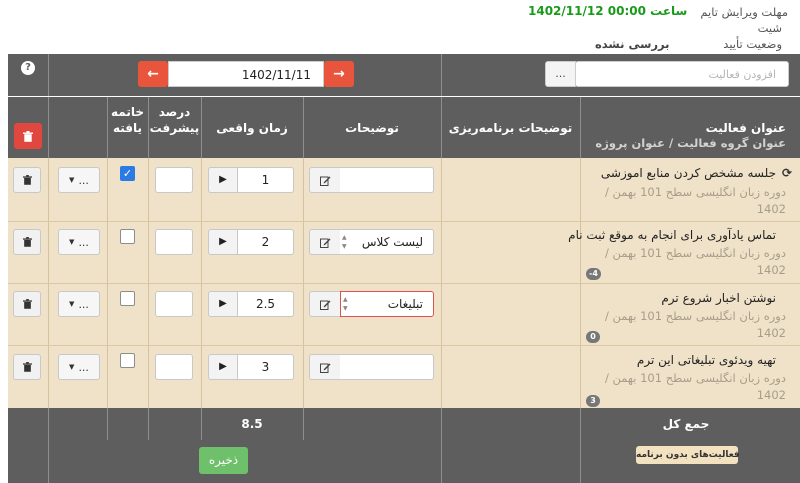  I want to click on status-badge: 3, so click(593, 401).